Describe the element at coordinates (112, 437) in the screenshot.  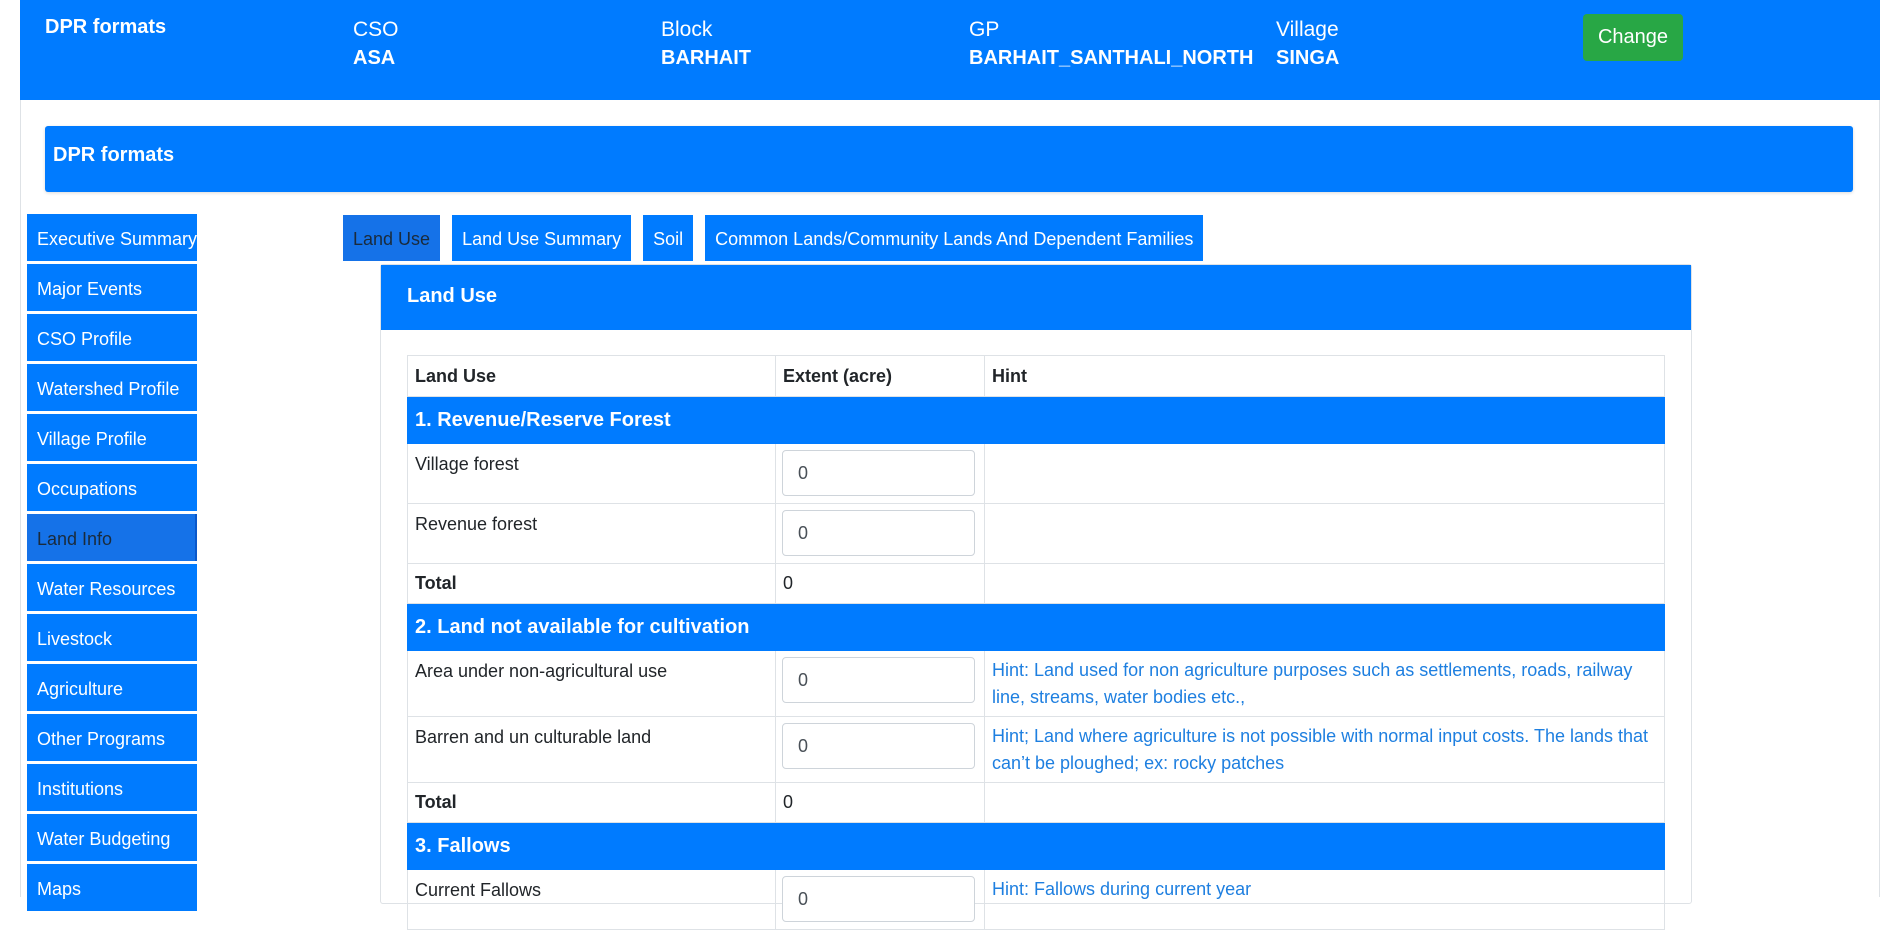
I see `sidebar-item-village-profile: Village Profile` at that location.